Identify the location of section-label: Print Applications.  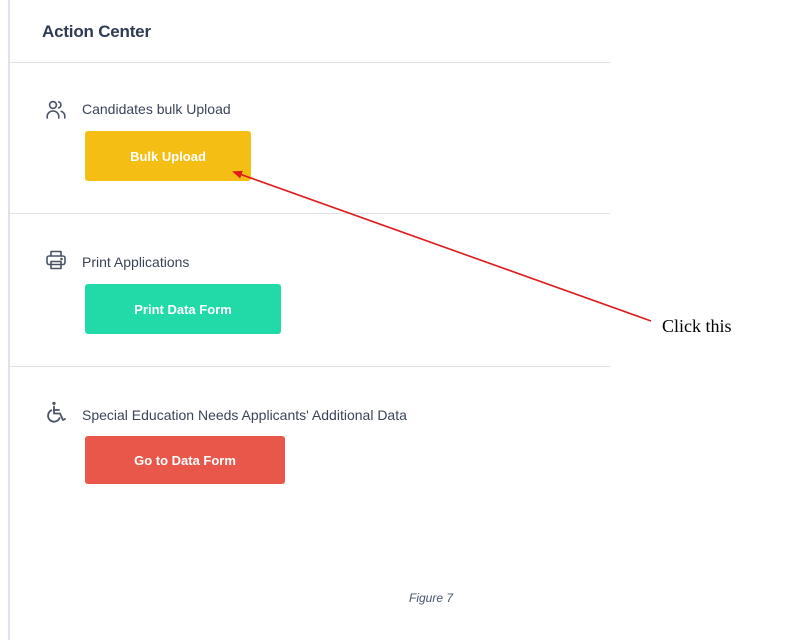
(136, 262).